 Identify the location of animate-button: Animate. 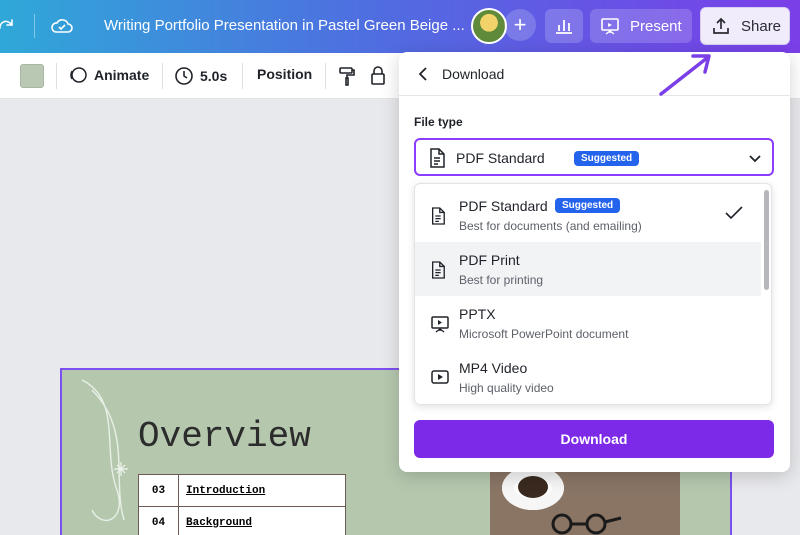
(108, 75).